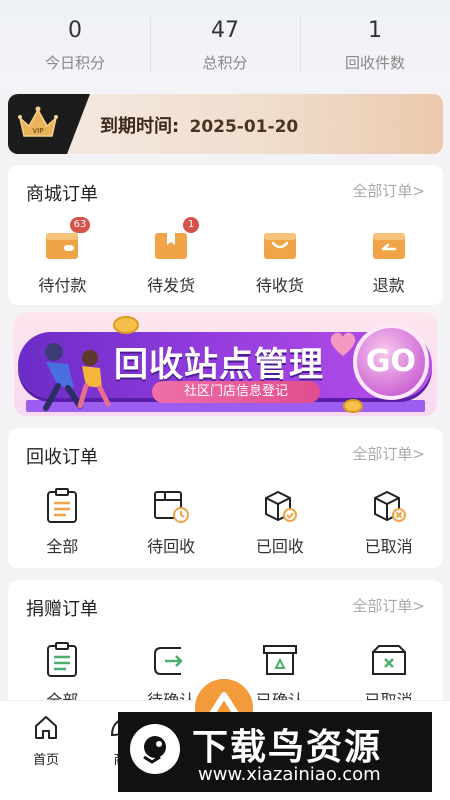  What do you see at coordinates (37, 131) in the screenshot?
I see `svg-text: VIP` at bounding box center [37, 131].